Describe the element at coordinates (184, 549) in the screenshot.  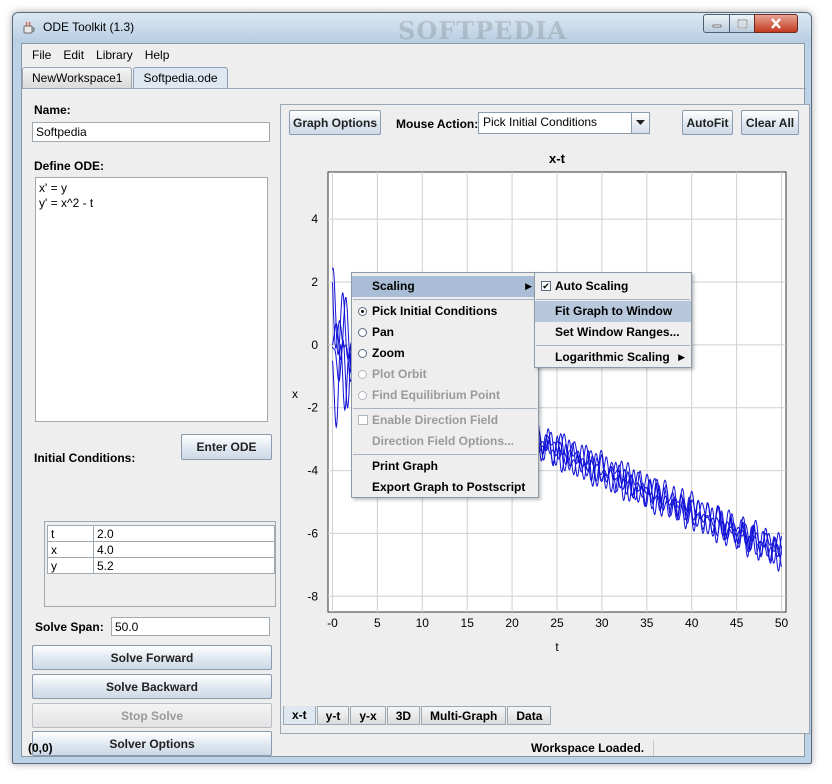
I see `ic-value: 4.0` at that location.